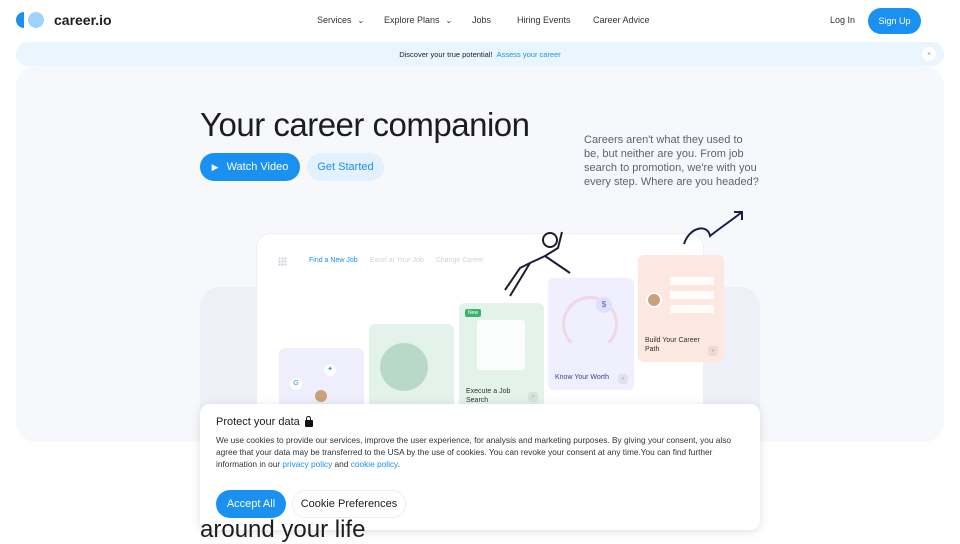 The image size is (960, 544). What do you see at coordinates (488, 396) in the screenshot?
I see `card-title: Execute a Job Search` at bounding box center [488, 396].